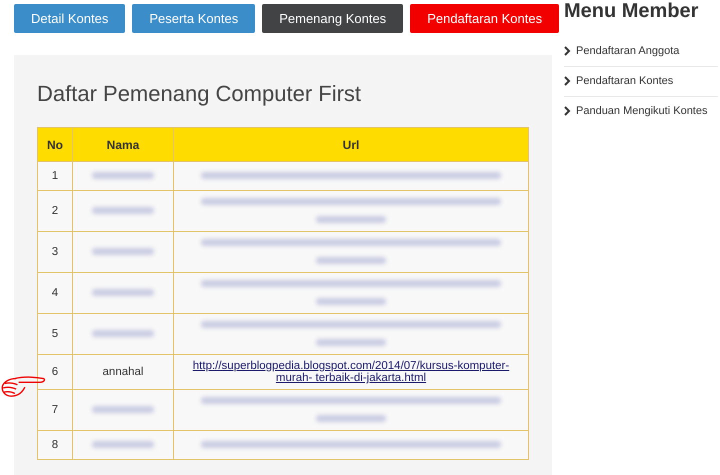 Image resolution: width=720 pixels, height=475 pixels. What do you see at coordinates (70, 18) in the screenshot?
I see `nav-button: Detail Kontes` at bounding box center [70, 18].